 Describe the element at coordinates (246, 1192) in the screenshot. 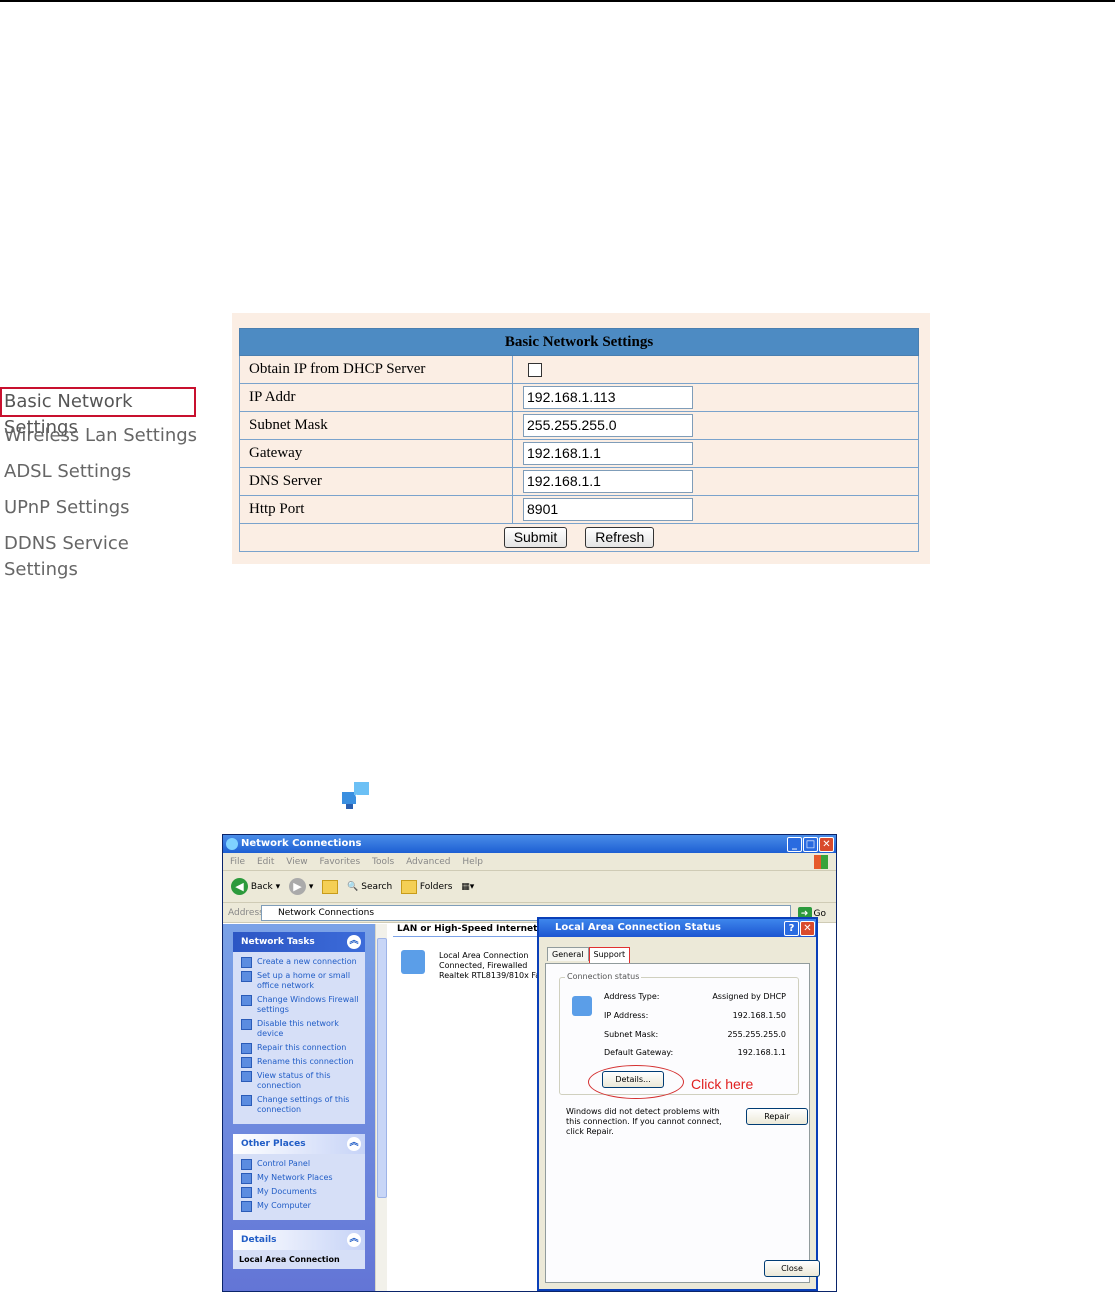

I see `documents-icon` at that location.